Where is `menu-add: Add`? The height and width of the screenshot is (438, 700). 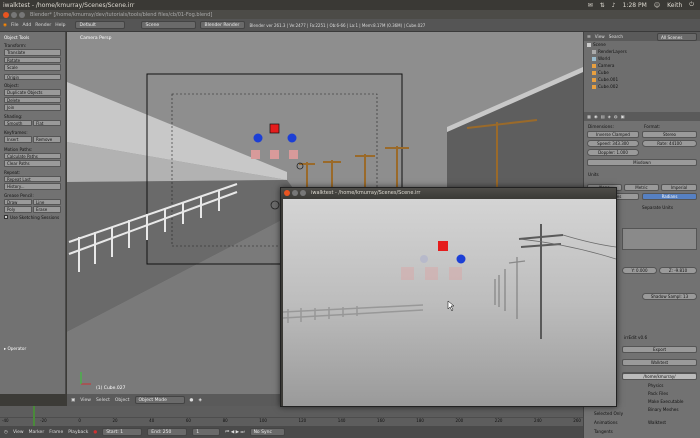
menu-add: Add is located at coordinates (26, 25).